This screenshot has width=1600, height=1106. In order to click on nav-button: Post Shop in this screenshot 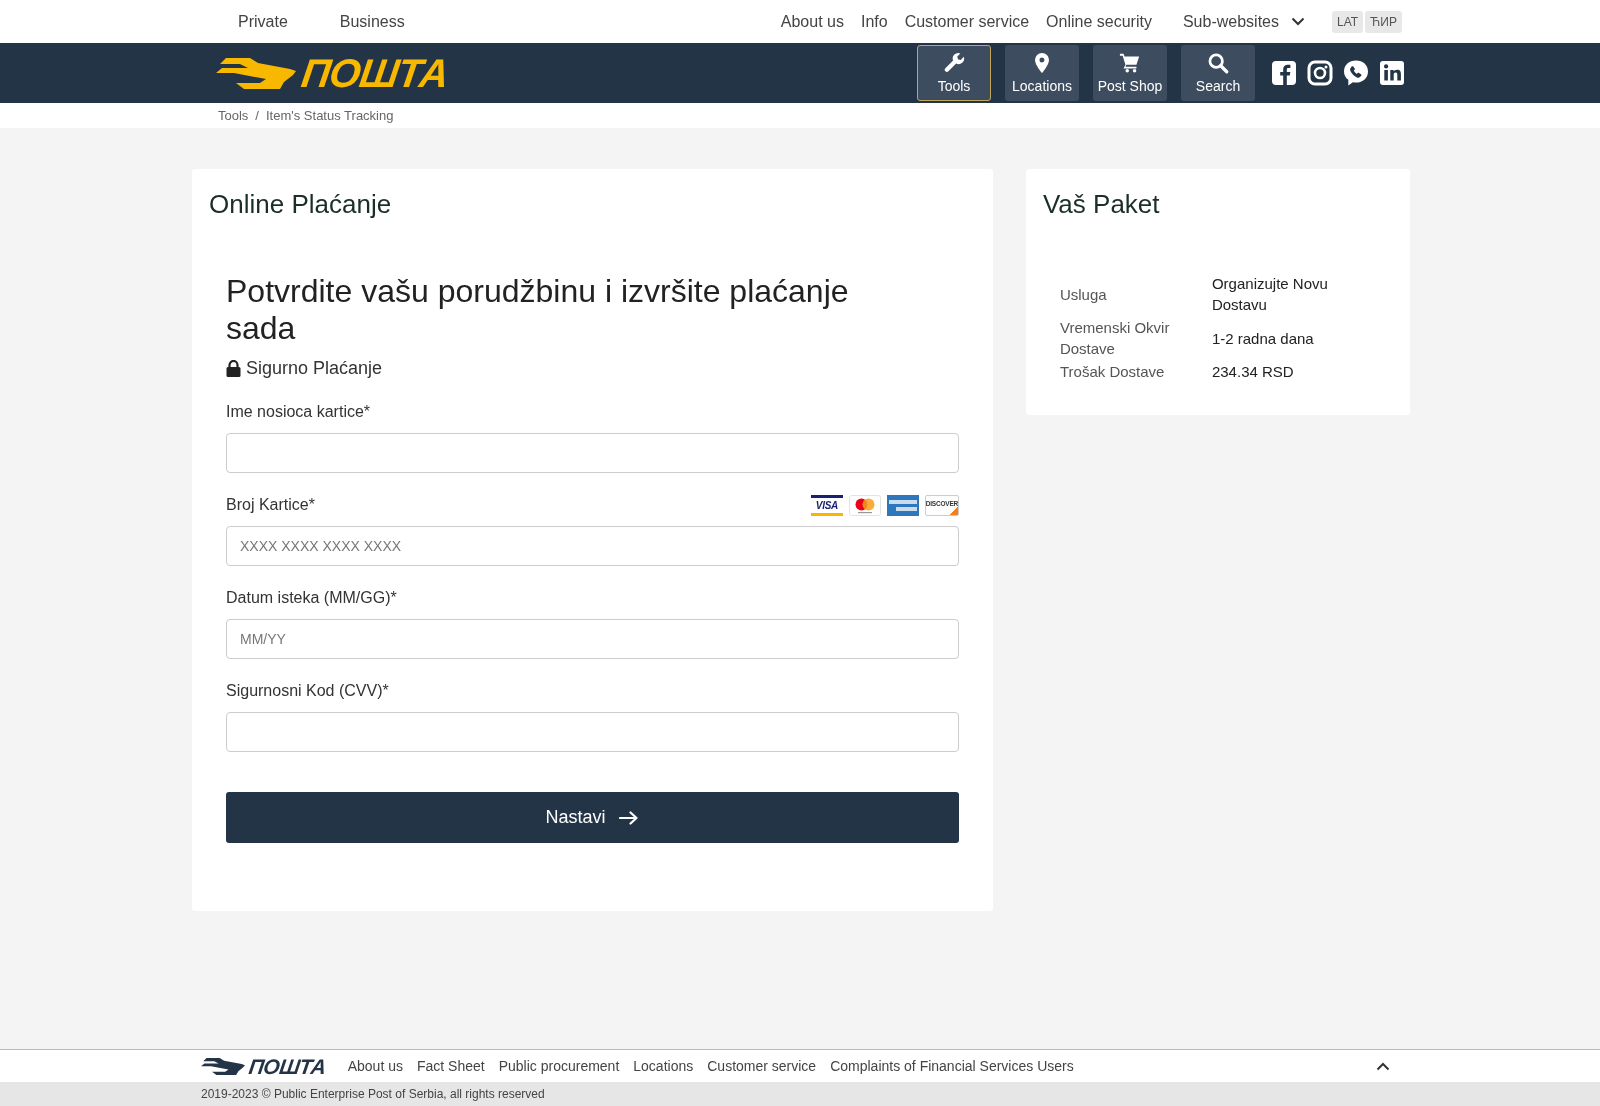, I will do `click(1130, 73)`.